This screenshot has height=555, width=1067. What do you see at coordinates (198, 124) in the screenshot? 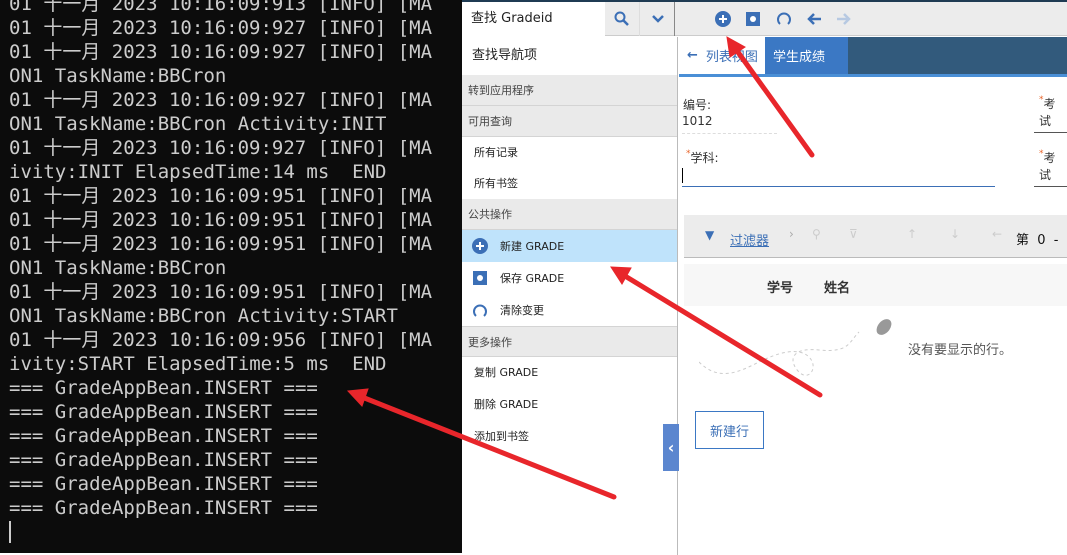
I see `terminal-line: ON1 TaskName:BBCron Activity:INIT` at bounding box center [198, 124].